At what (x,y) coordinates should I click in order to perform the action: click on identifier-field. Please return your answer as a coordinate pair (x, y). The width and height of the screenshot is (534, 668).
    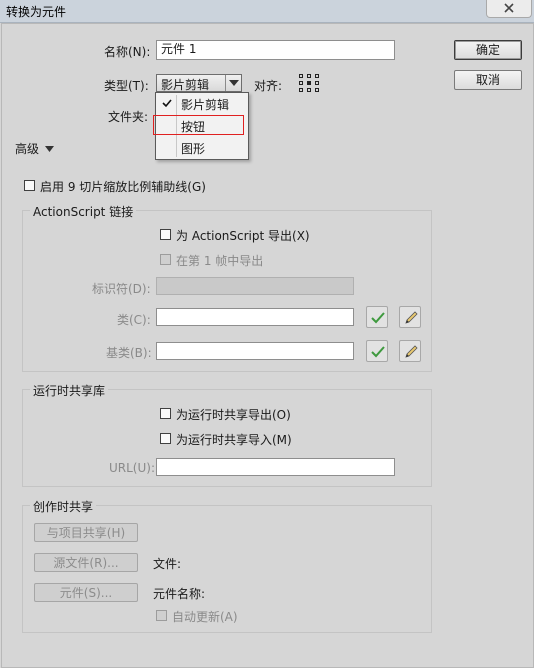
    Looking at the image, I should click on (255, 286).